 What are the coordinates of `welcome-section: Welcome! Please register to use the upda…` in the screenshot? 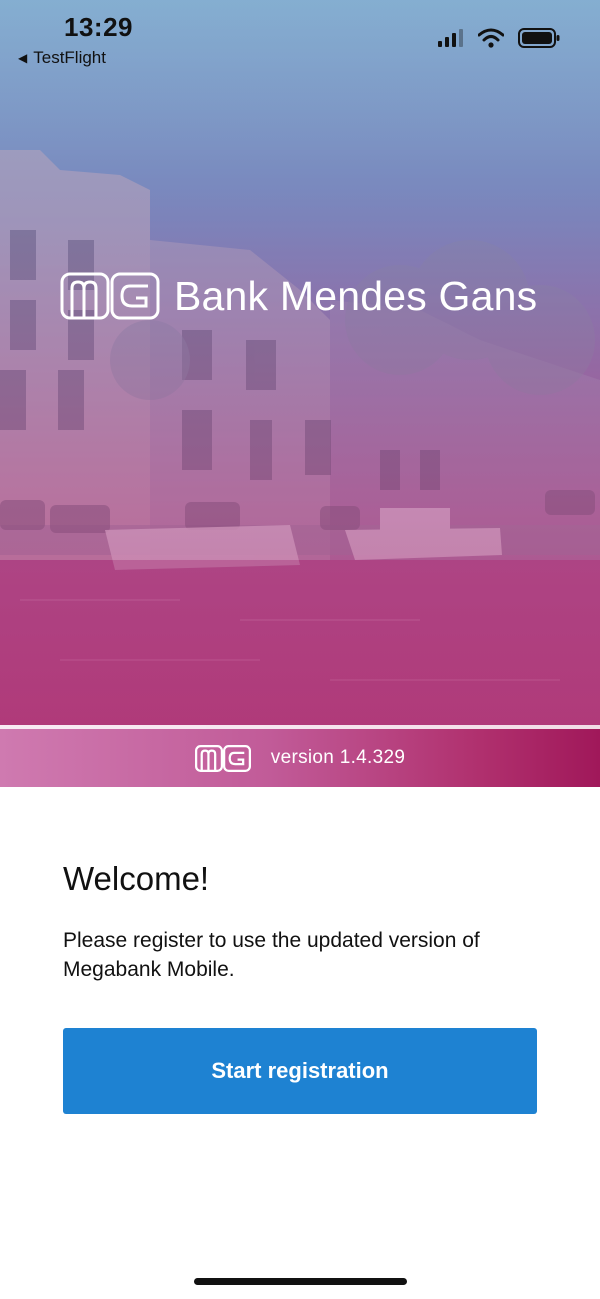 It's located at (300, 922).